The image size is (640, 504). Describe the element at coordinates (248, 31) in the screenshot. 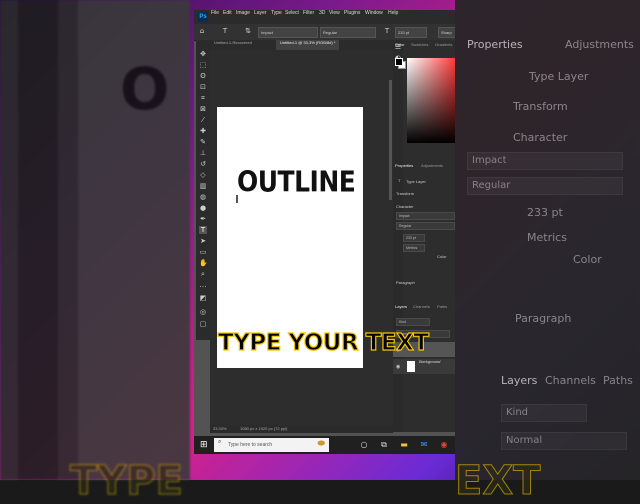

I see `toggle-orientation-icon: ⇅` at that location.